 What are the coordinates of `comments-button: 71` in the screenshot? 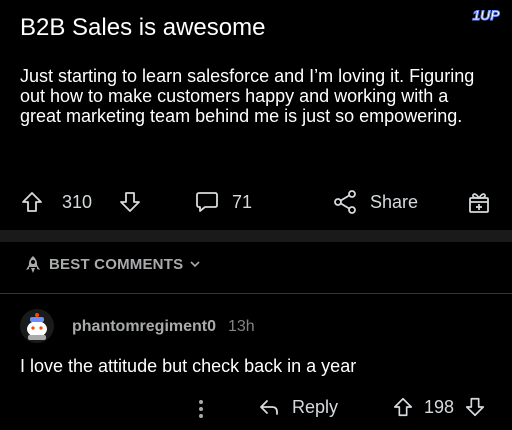 It's located at (223, 202).